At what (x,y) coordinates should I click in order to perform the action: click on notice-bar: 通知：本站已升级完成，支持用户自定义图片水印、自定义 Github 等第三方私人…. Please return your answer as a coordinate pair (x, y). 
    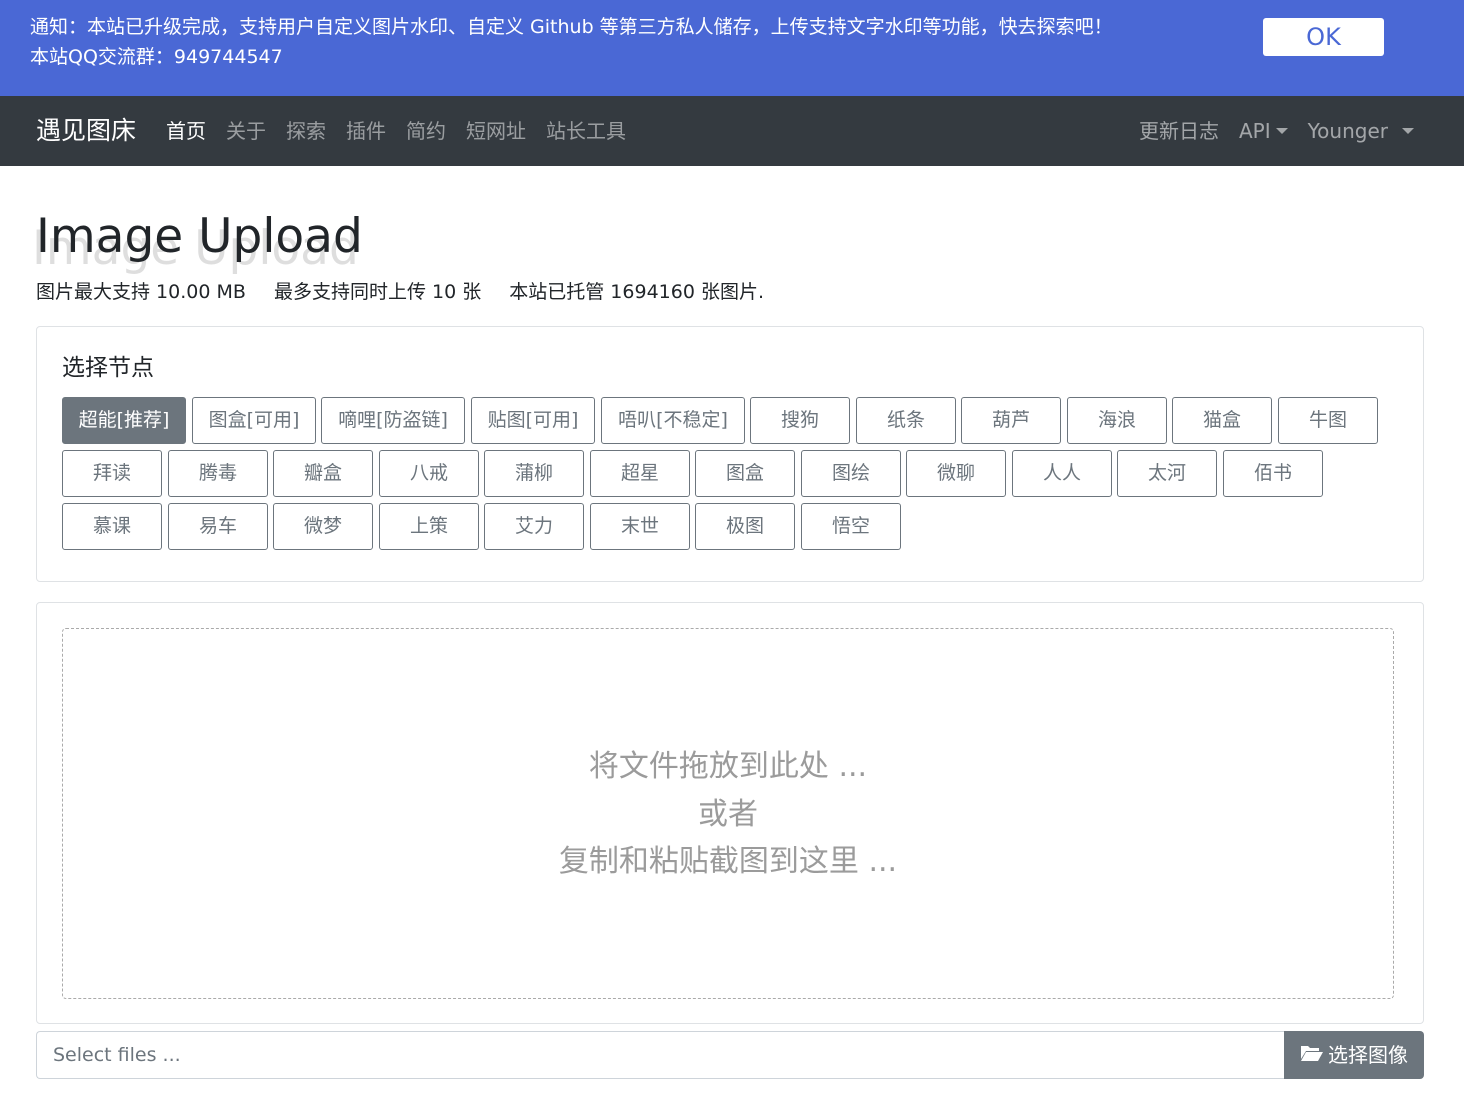
    Looking at the image, I should click on (732, 48).